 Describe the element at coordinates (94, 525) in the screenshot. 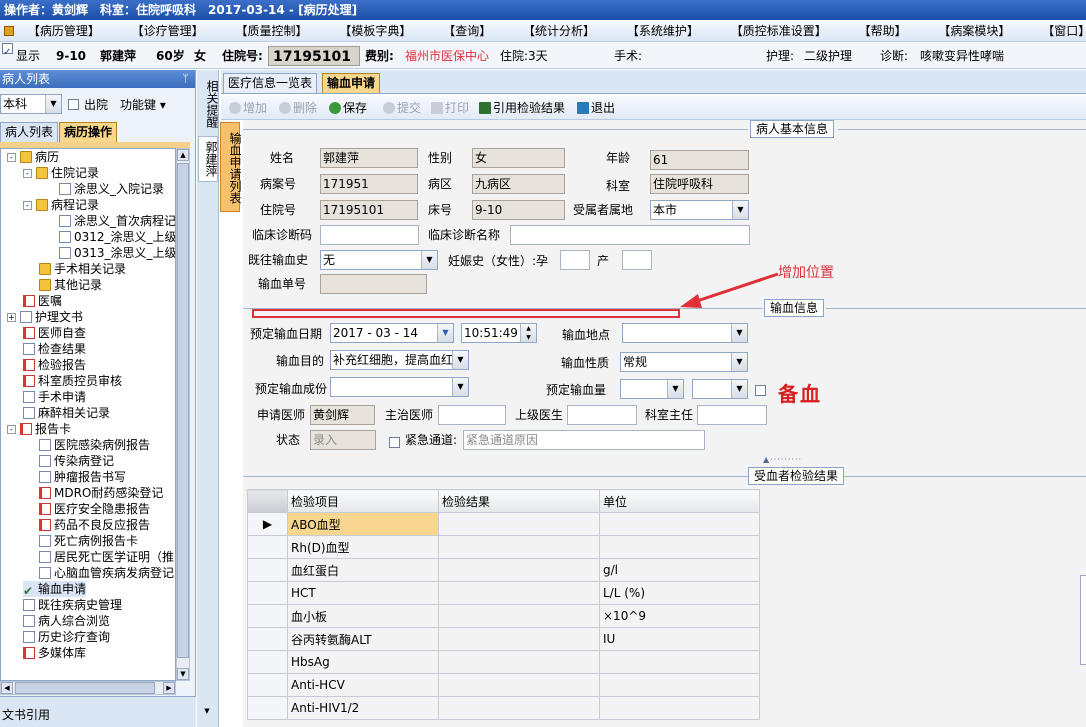

I see `tree-node-adverse-drug: 药品不良反应报告` at that location.